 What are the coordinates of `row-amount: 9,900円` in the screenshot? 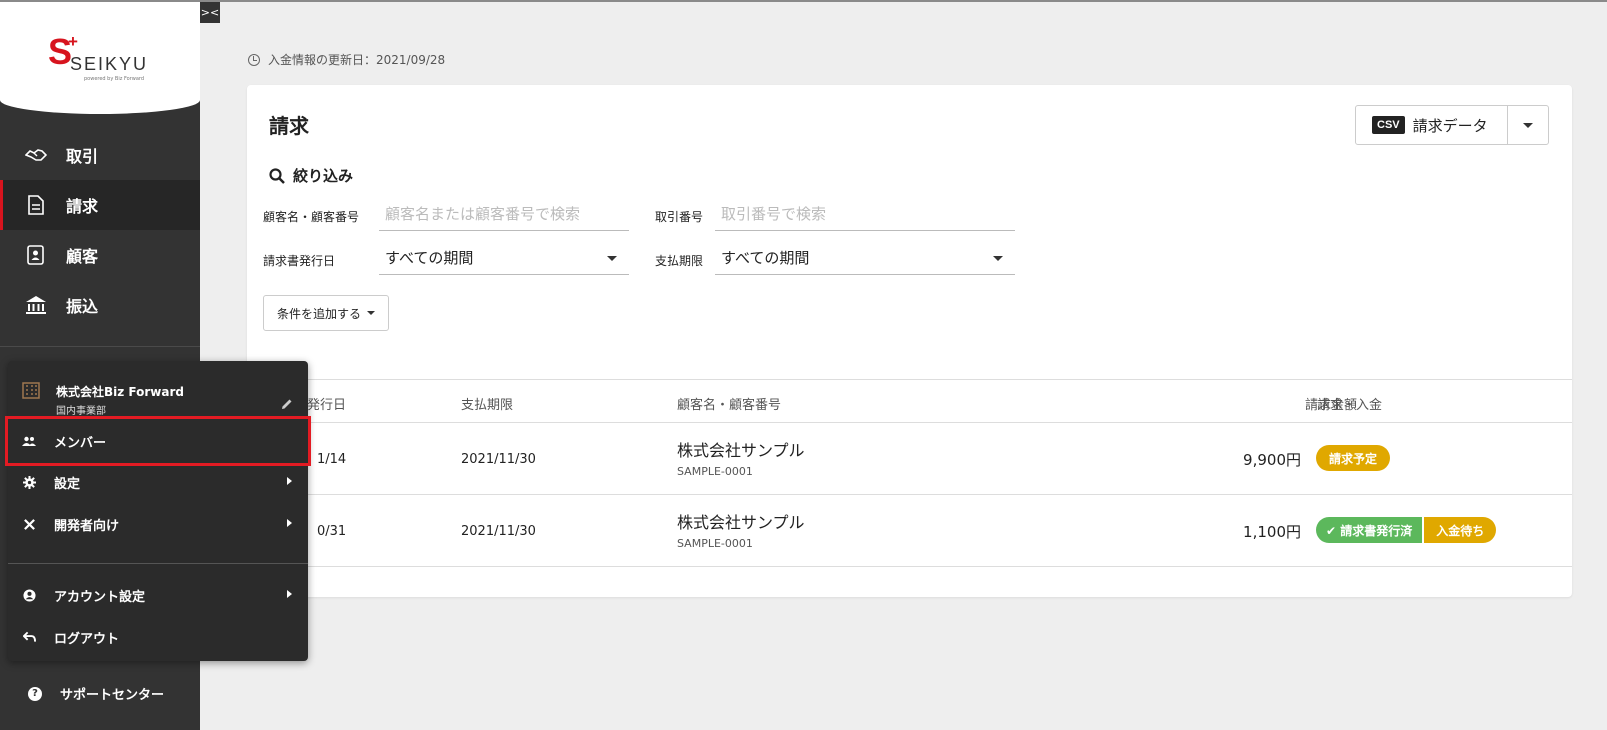 It's located at (1272, 460).